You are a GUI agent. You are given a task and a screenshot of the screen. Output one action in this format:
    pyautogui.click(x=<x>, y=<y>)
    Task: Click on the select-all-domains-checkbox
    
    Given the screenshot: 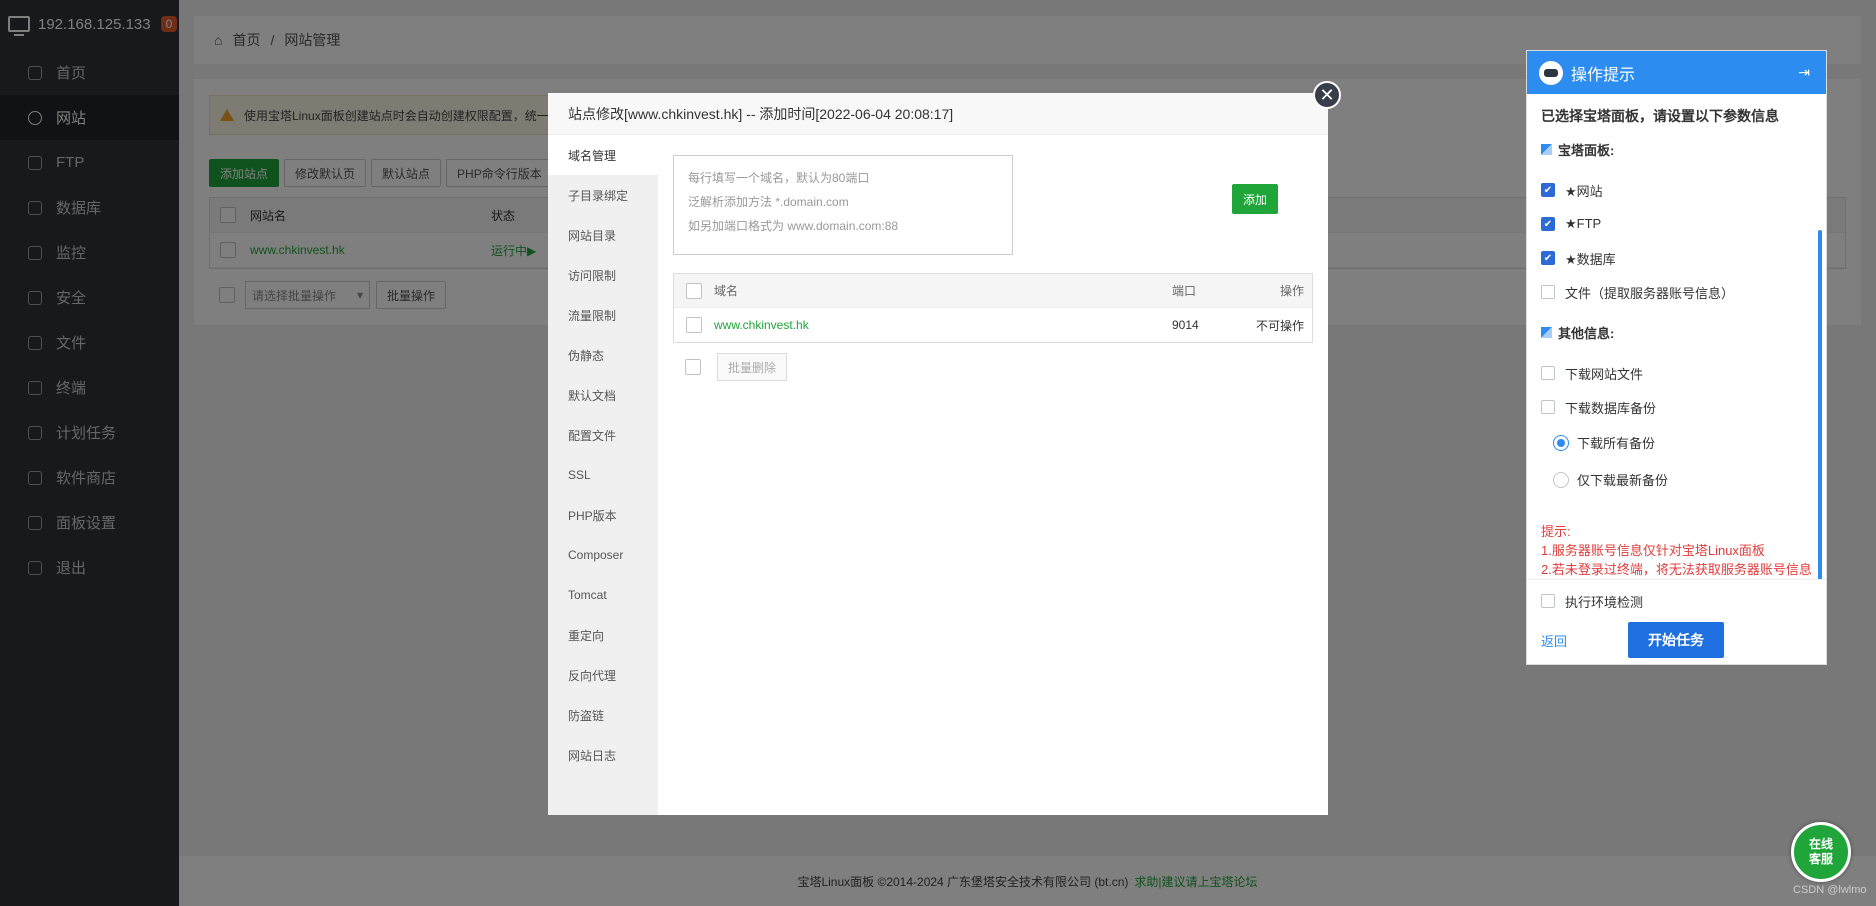 What is the action you would take?
    pyautogui.click(x=694, y=290)
    